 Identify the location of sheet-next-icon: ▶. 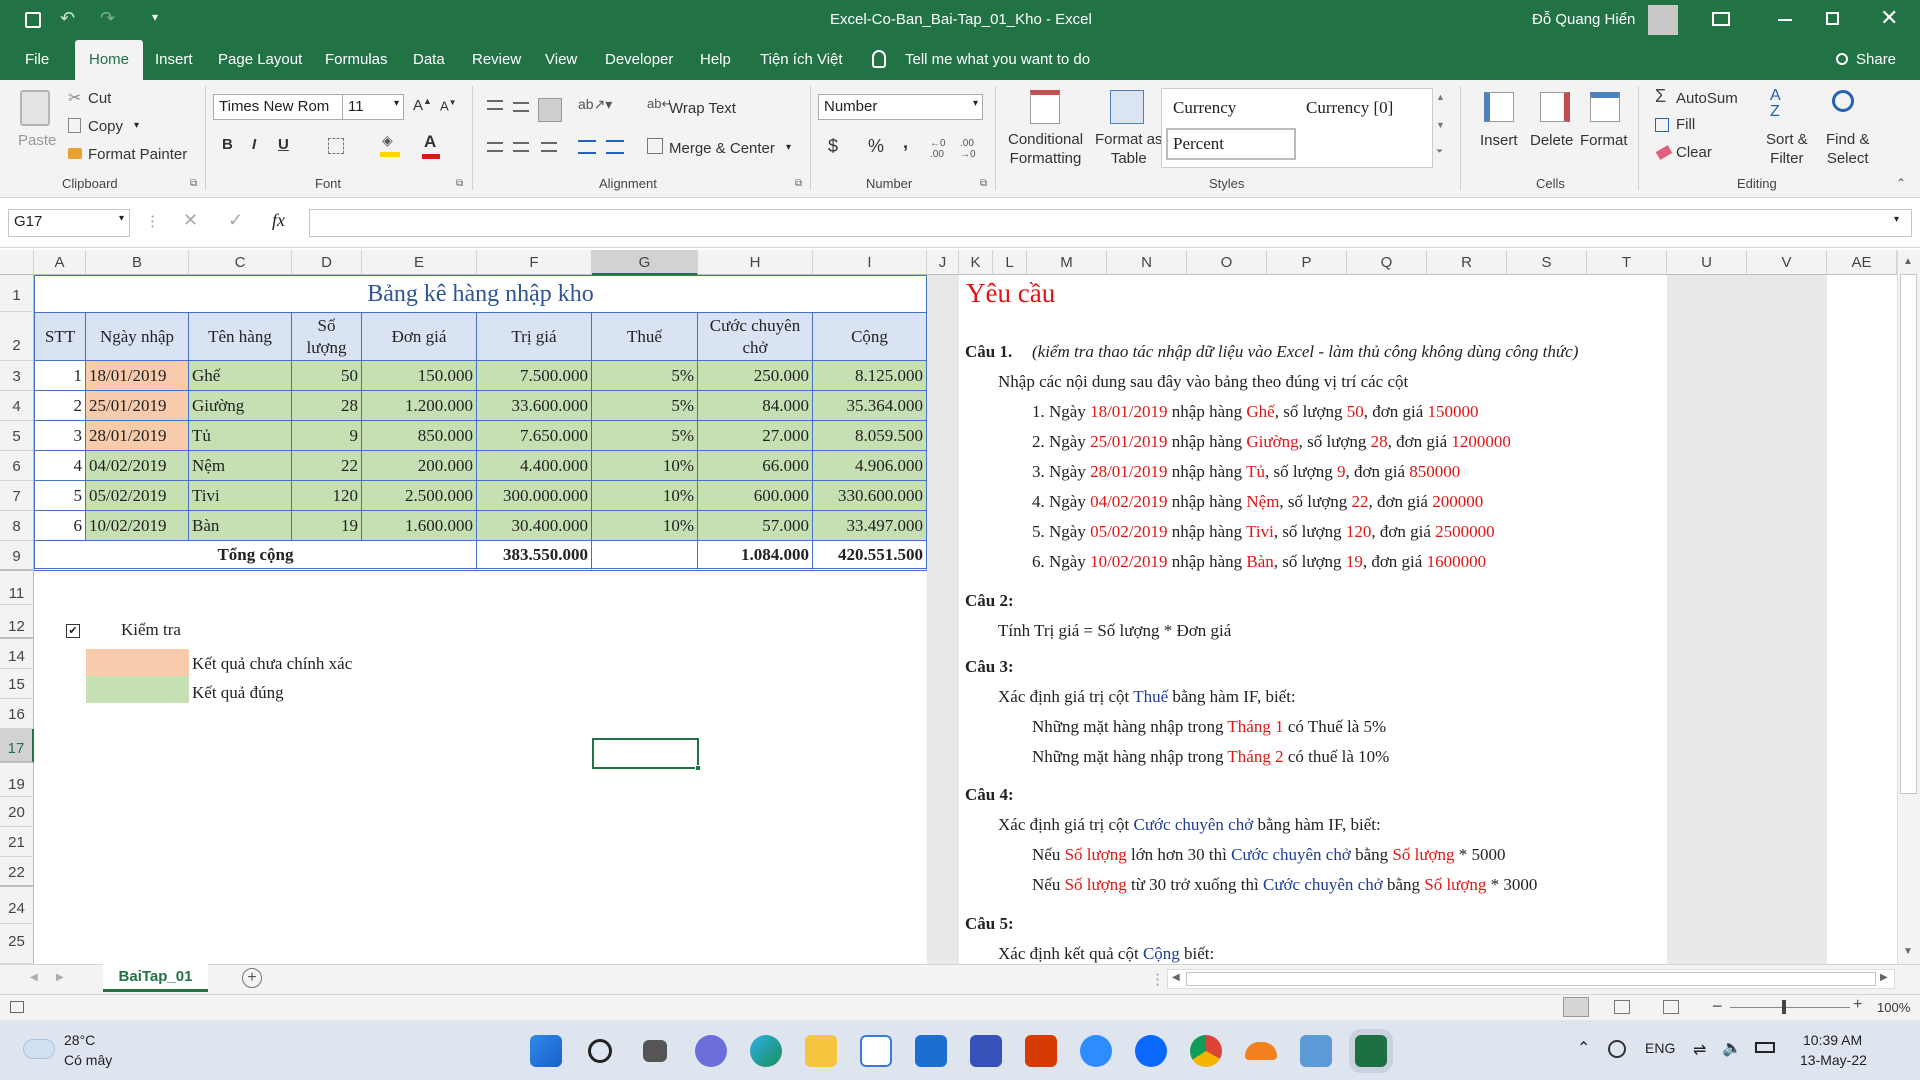
(60, 977).